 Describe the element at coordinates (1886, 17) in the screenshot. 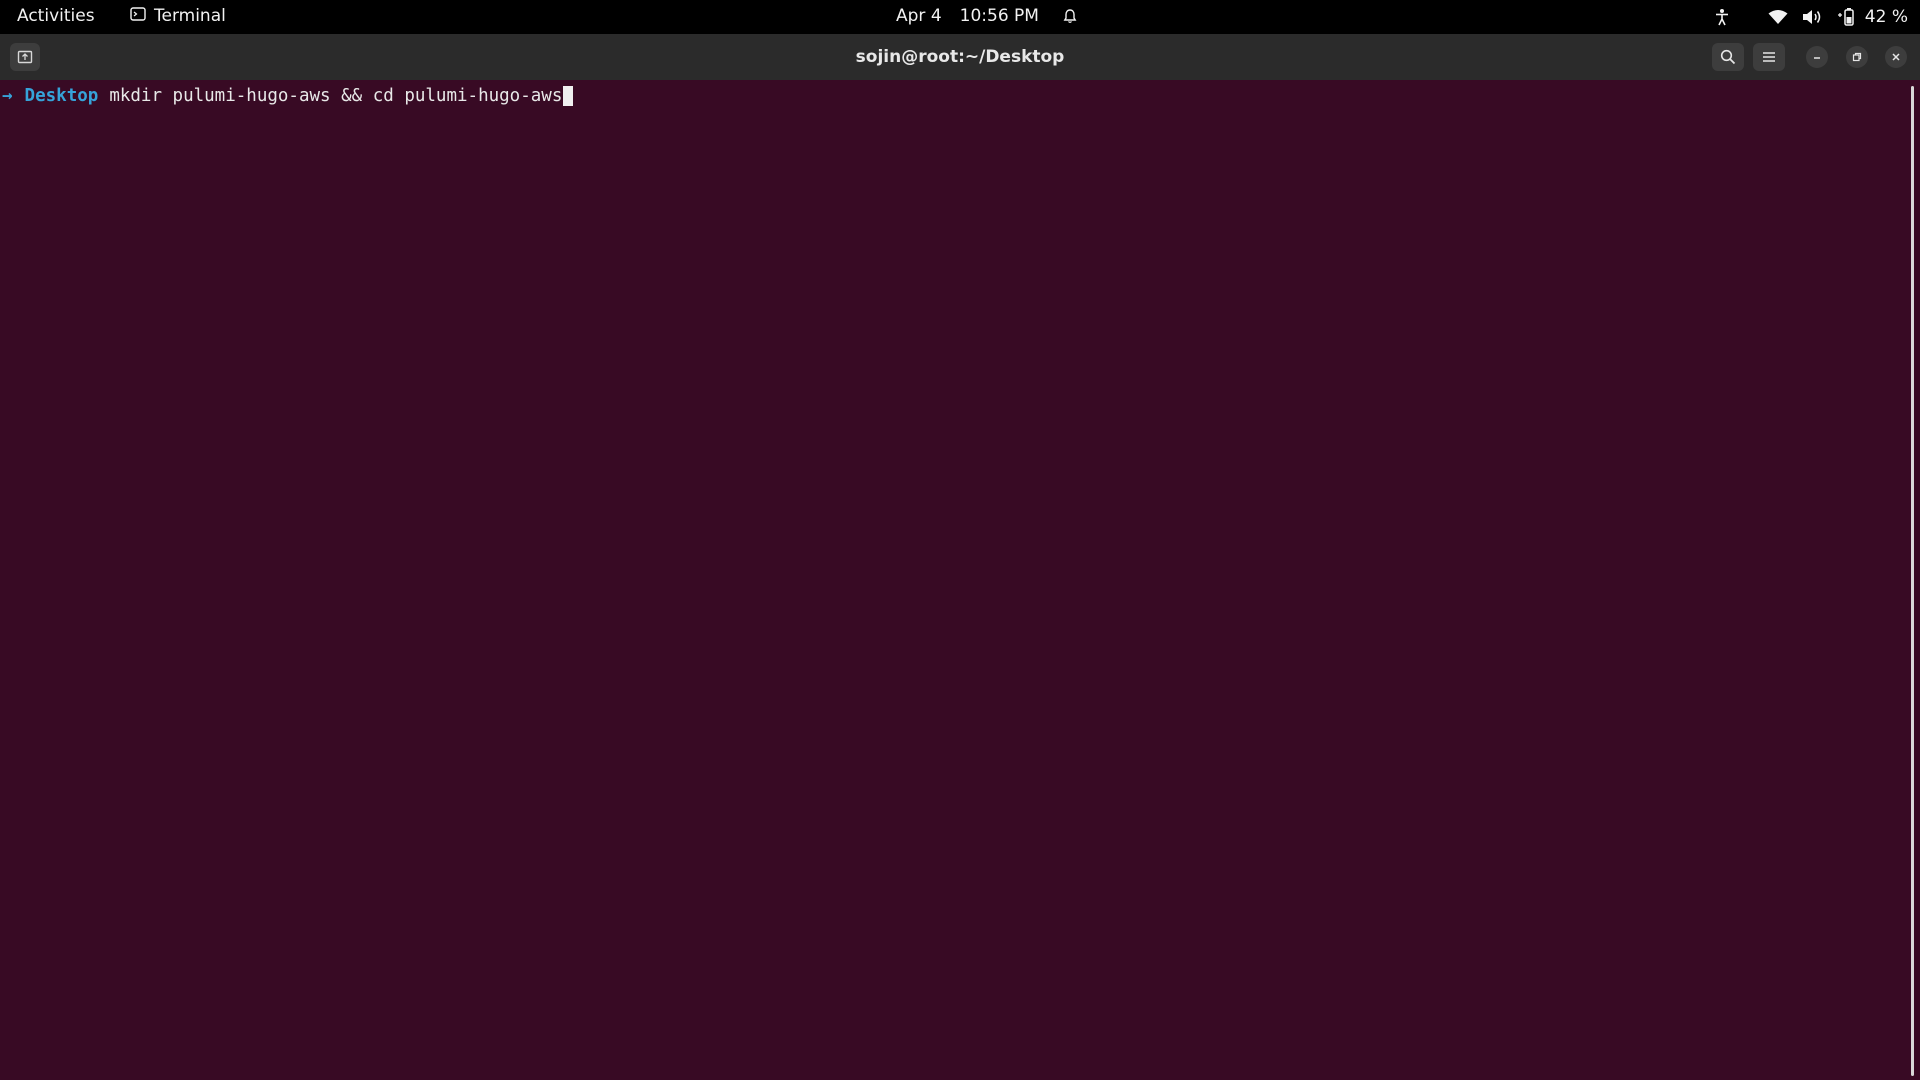

I see `battery-percentage: 42 %` at that location.